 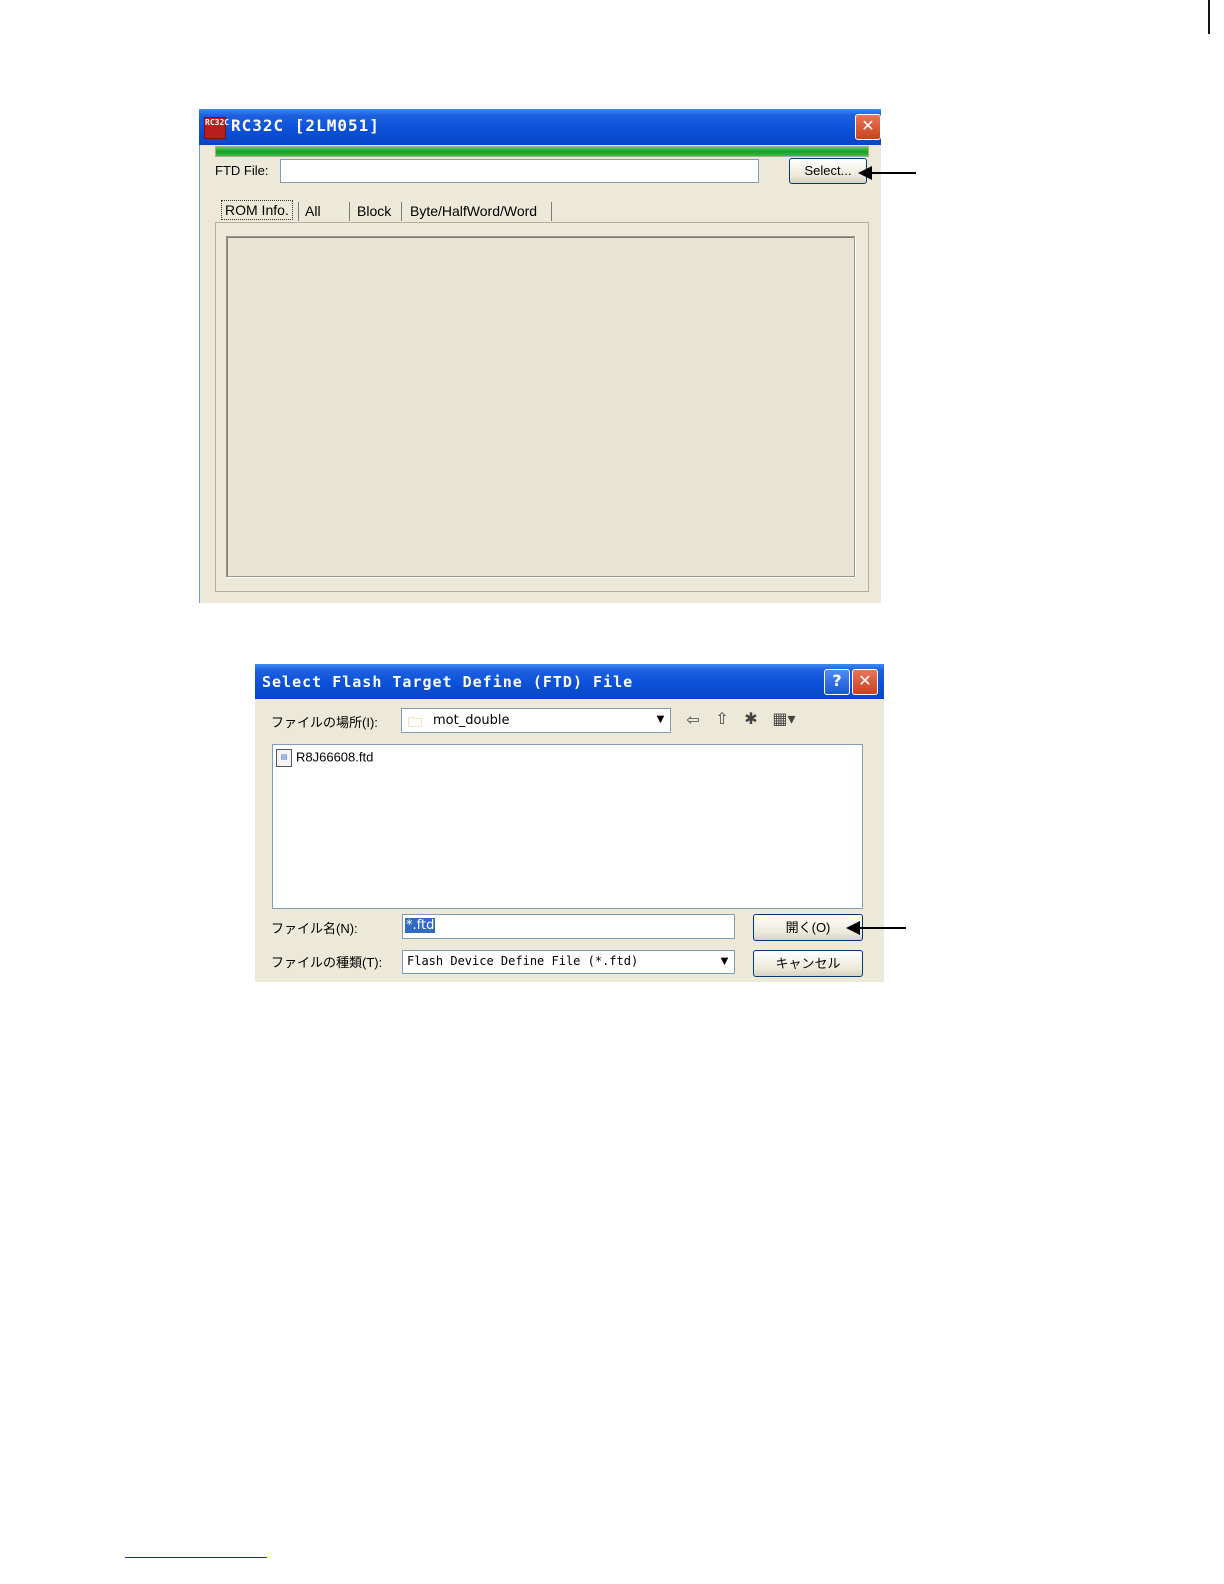 I want to click on app-icon: RC32C, so click(x=216, y=128).